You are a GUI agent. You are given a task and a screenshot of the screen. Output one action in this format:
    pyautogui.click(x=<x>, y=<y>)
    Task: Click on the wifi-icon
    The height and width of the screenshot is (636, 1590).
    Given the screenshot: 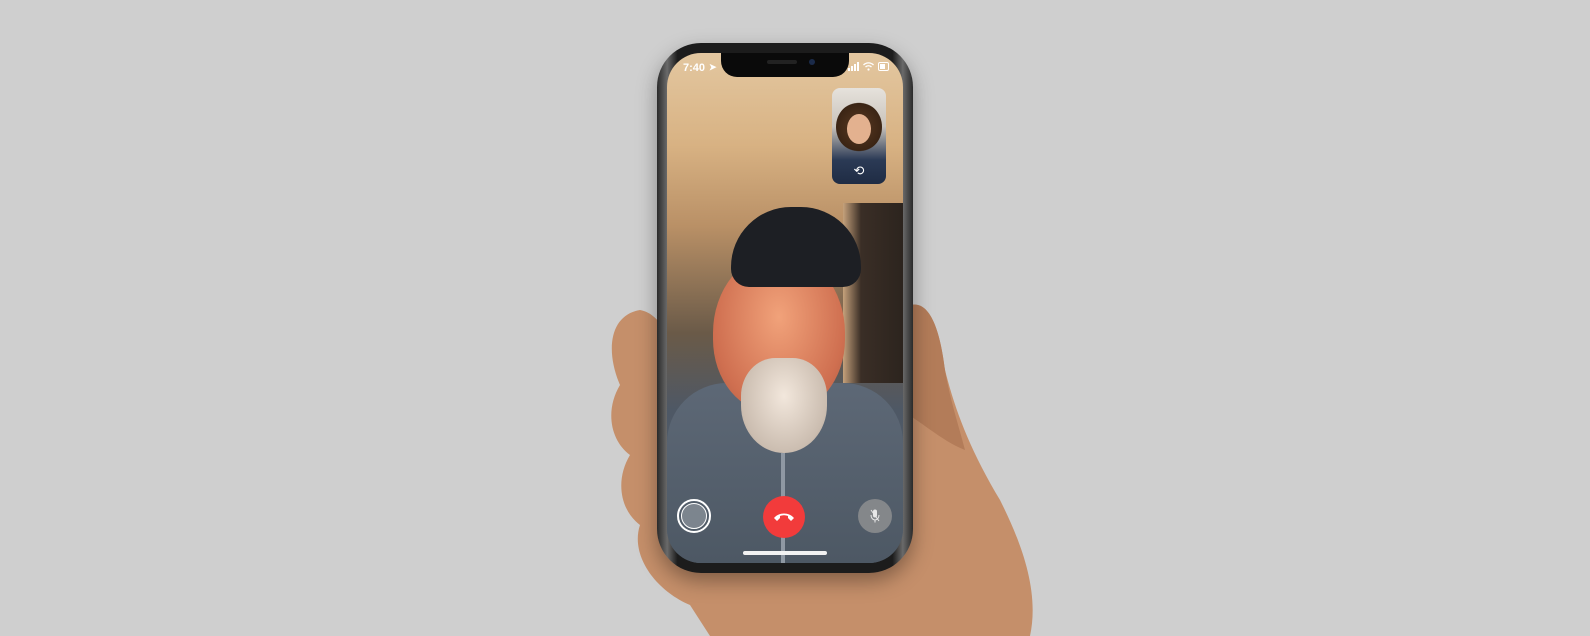 What is the action you would take?
    pyautogui.click(x=868, y=66)
    